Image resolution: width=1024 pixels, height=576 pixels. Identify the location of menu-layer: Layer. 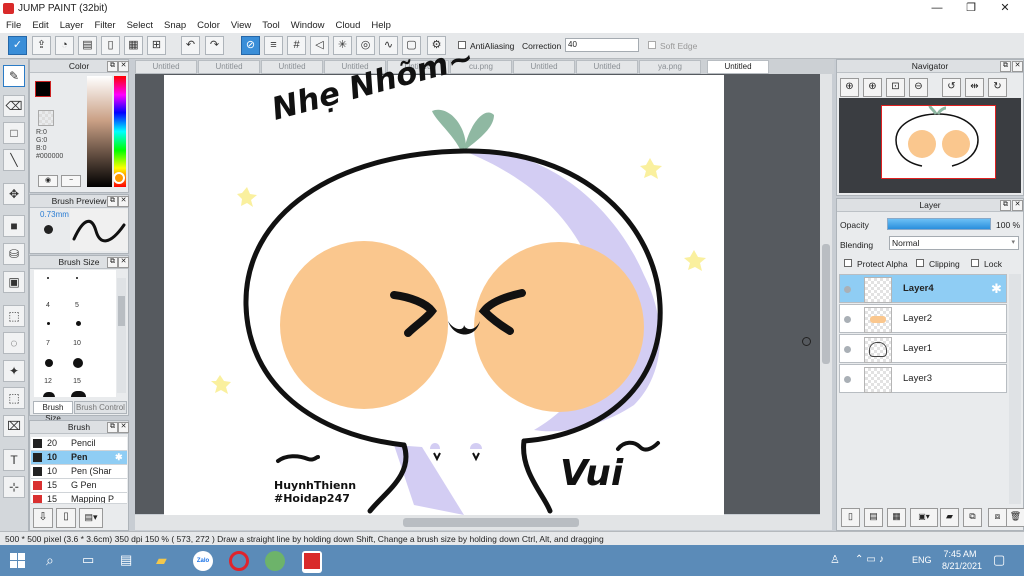
(71, 25).